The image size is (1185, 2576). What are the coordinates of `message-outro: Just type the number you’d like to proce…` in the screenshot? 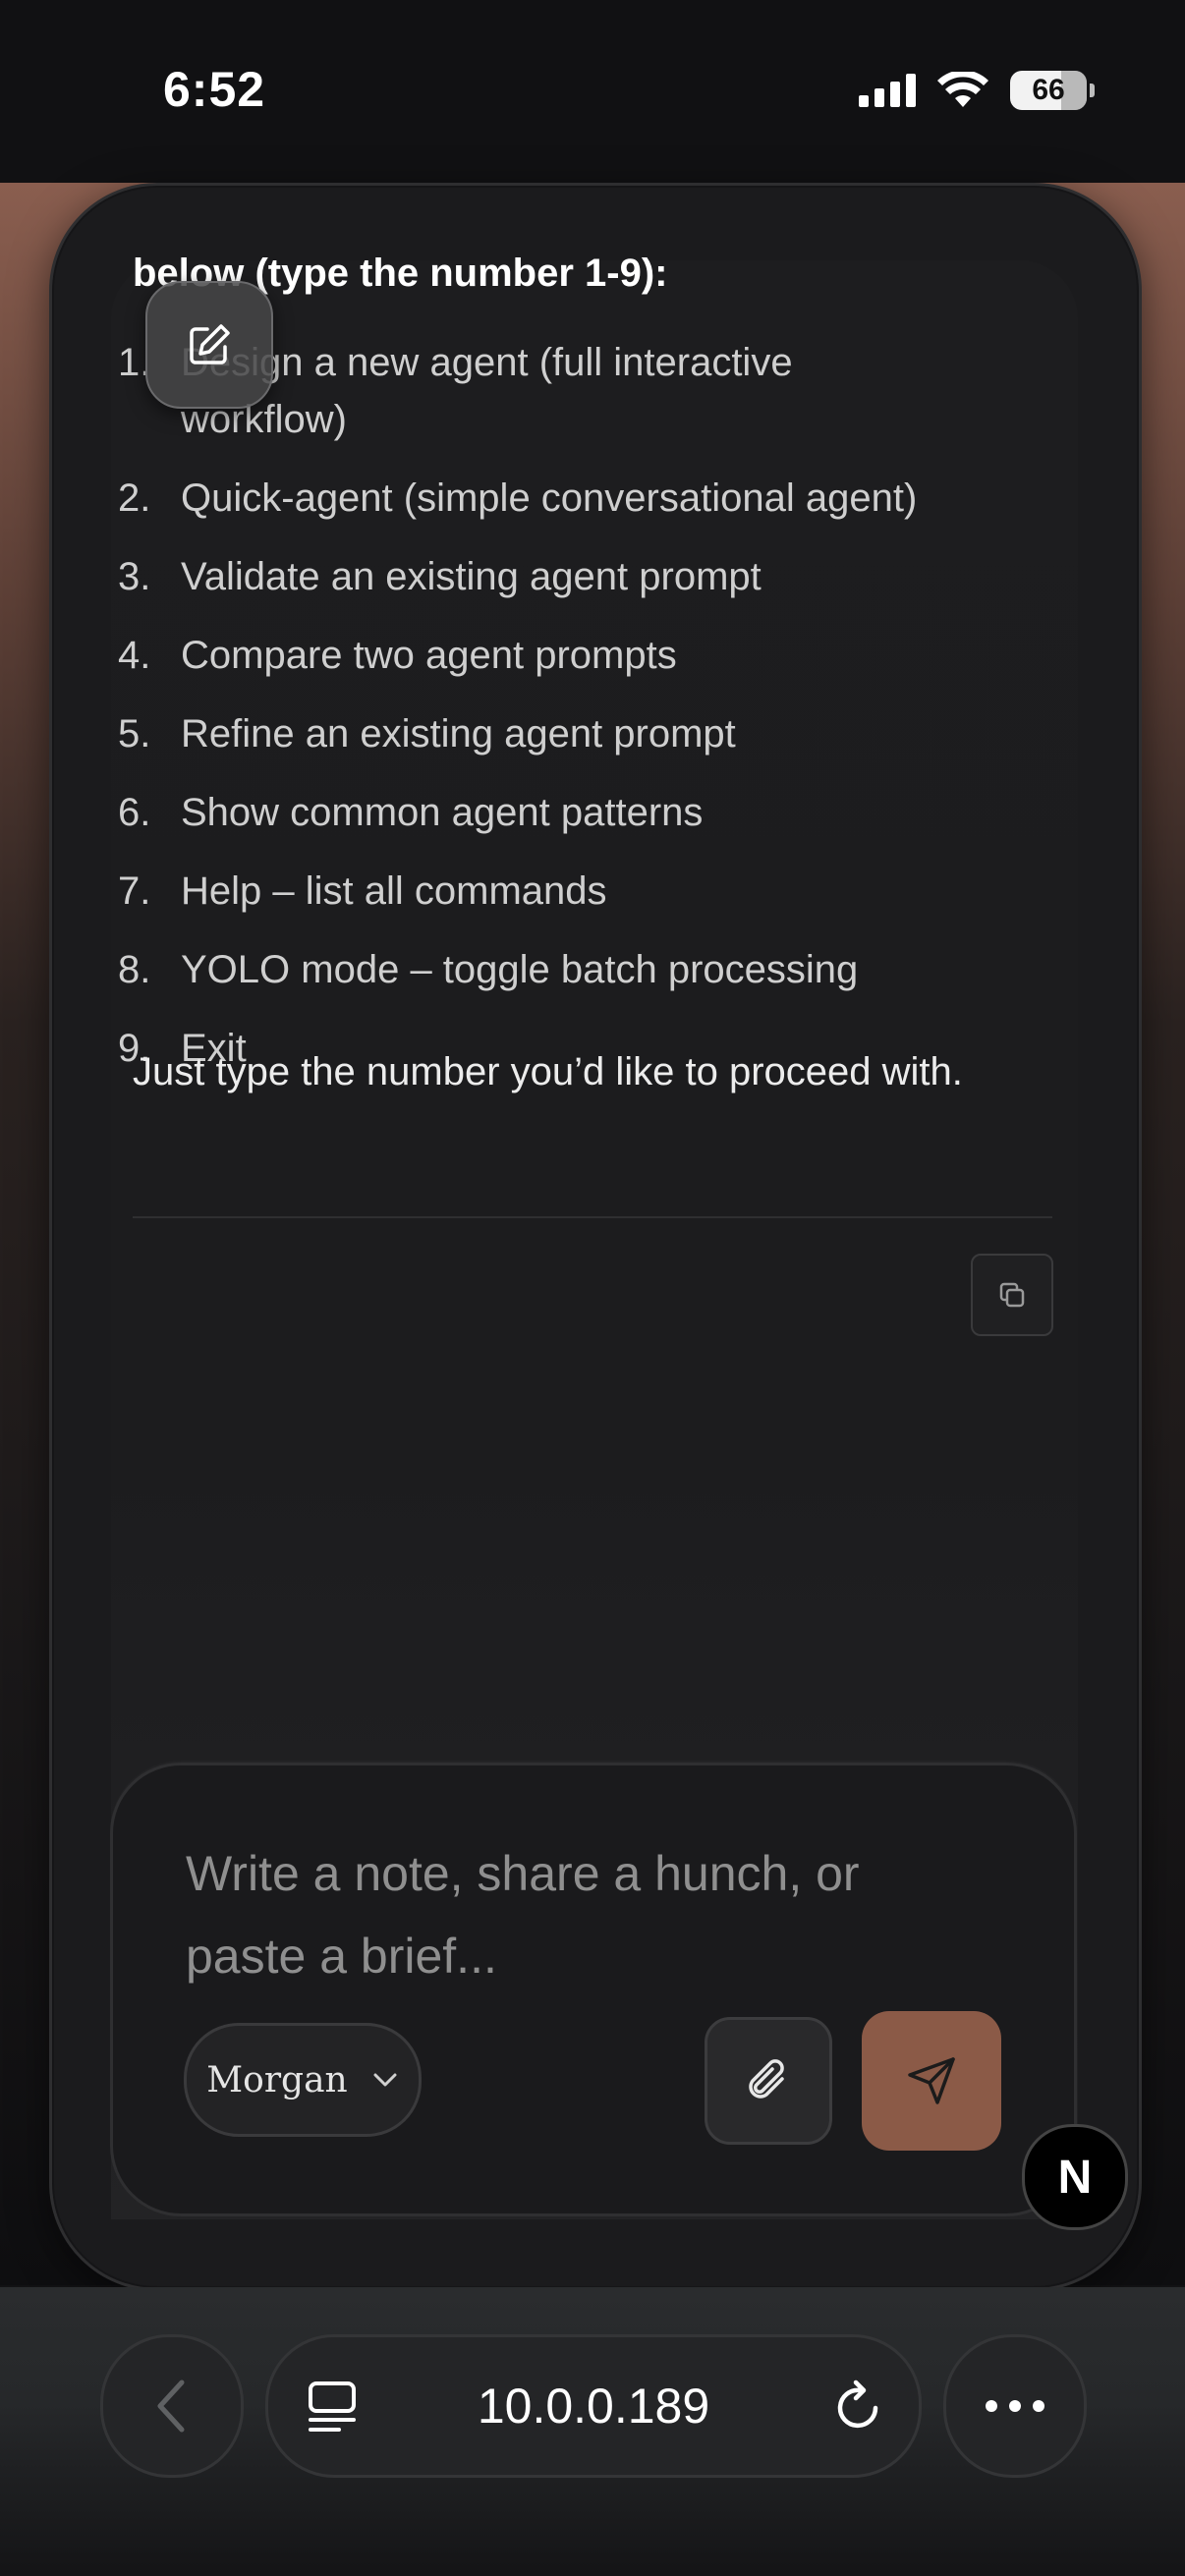 It's located at (548, 1071).